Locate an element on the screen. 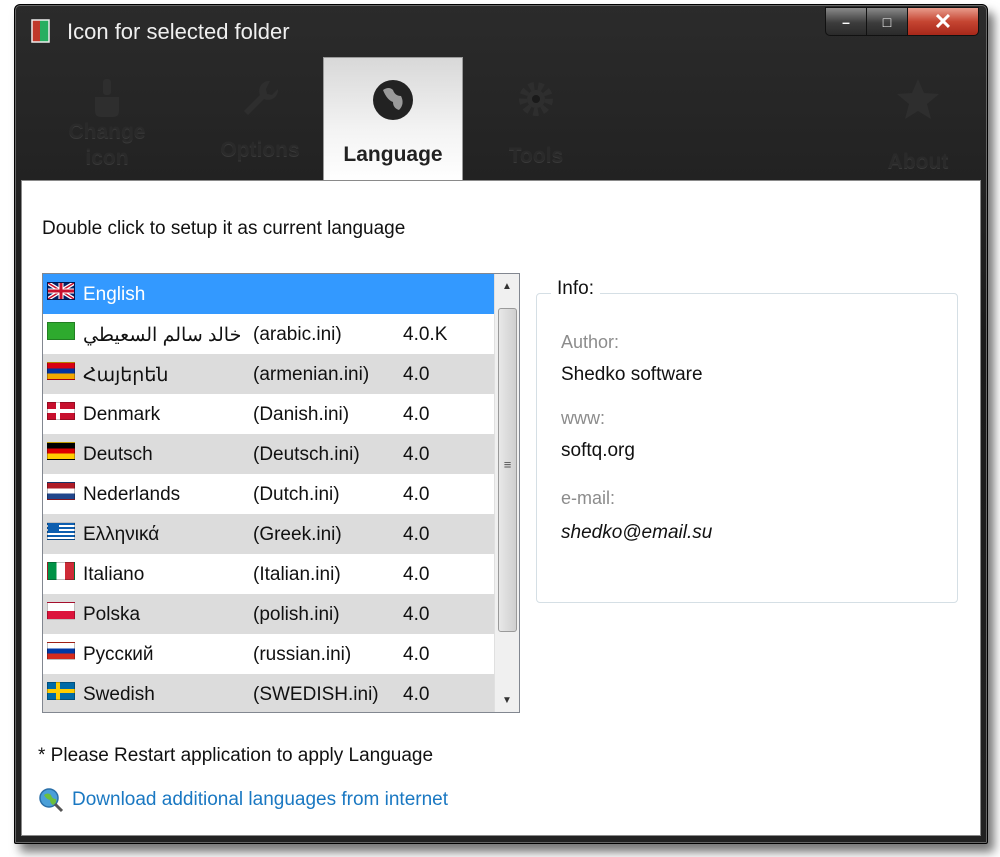 The width and height of the screenshot is (1000, 857). tab-label: Language is located at coordinates (393, 154).